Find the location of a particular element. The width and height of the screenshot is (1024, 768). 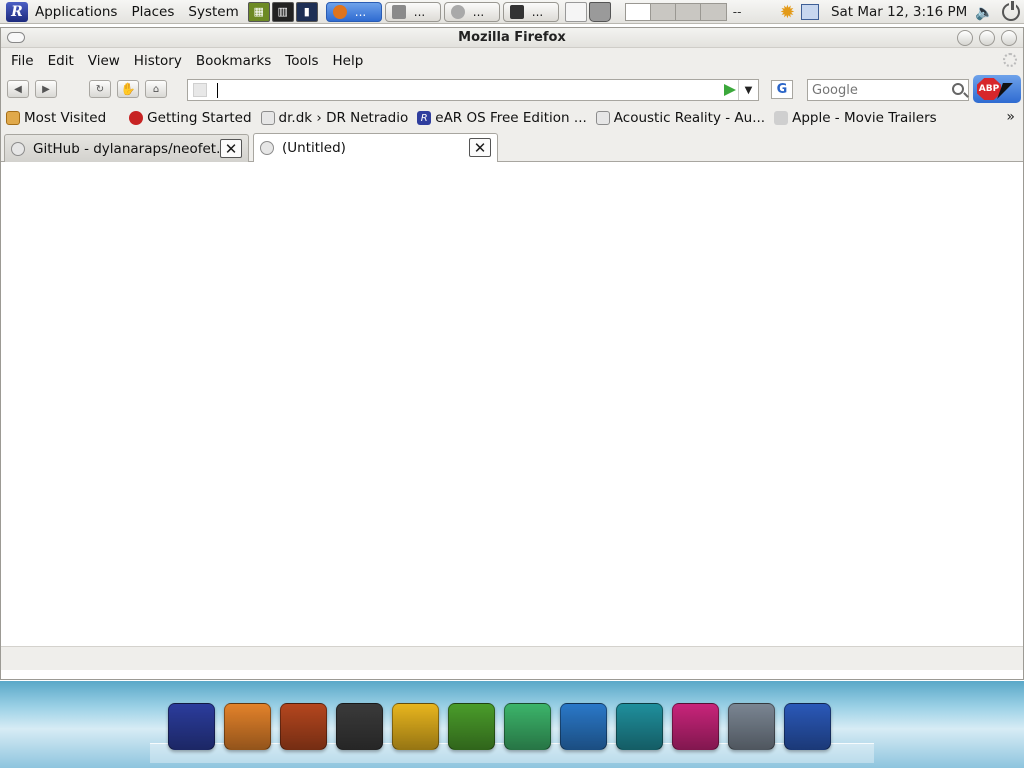

burn-disc-icon is located at coordinates (359, 726).